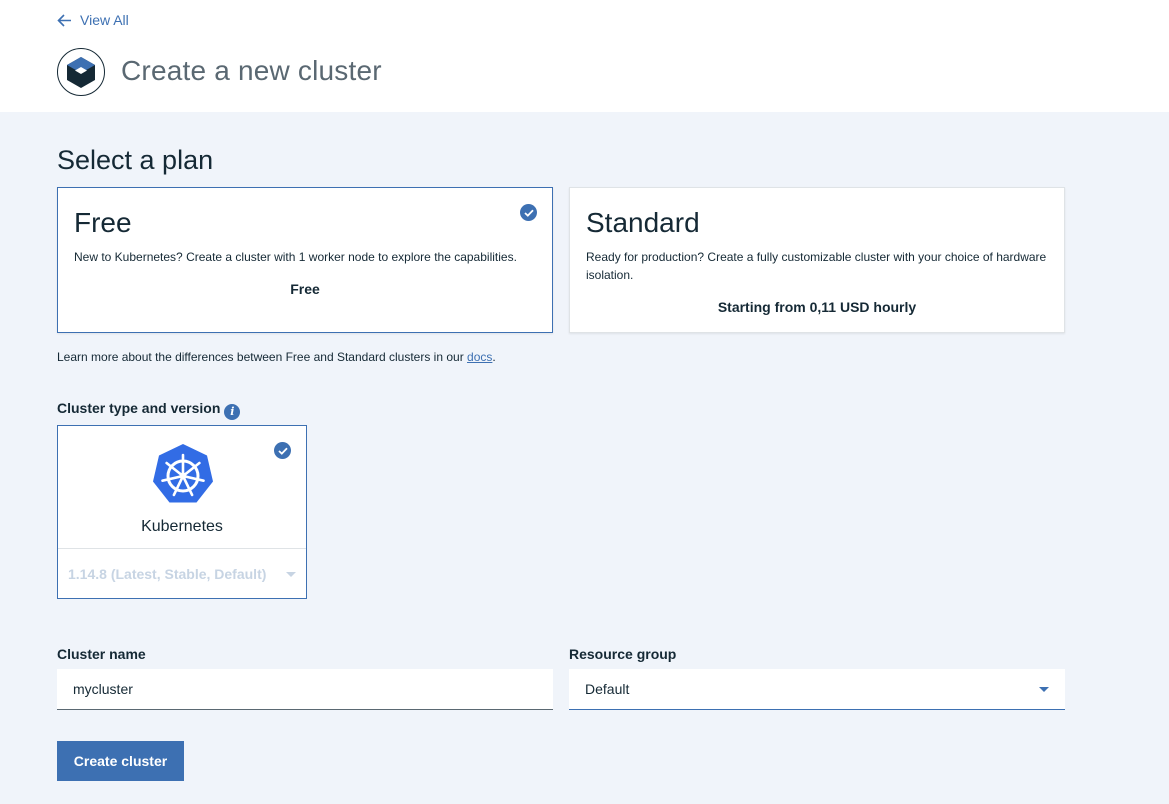 The height and width of the screenshot is (804, 1169). Describe the element at coordinates (817, 689) in the screenshot. I see `resource-group-select: Default` at that location.